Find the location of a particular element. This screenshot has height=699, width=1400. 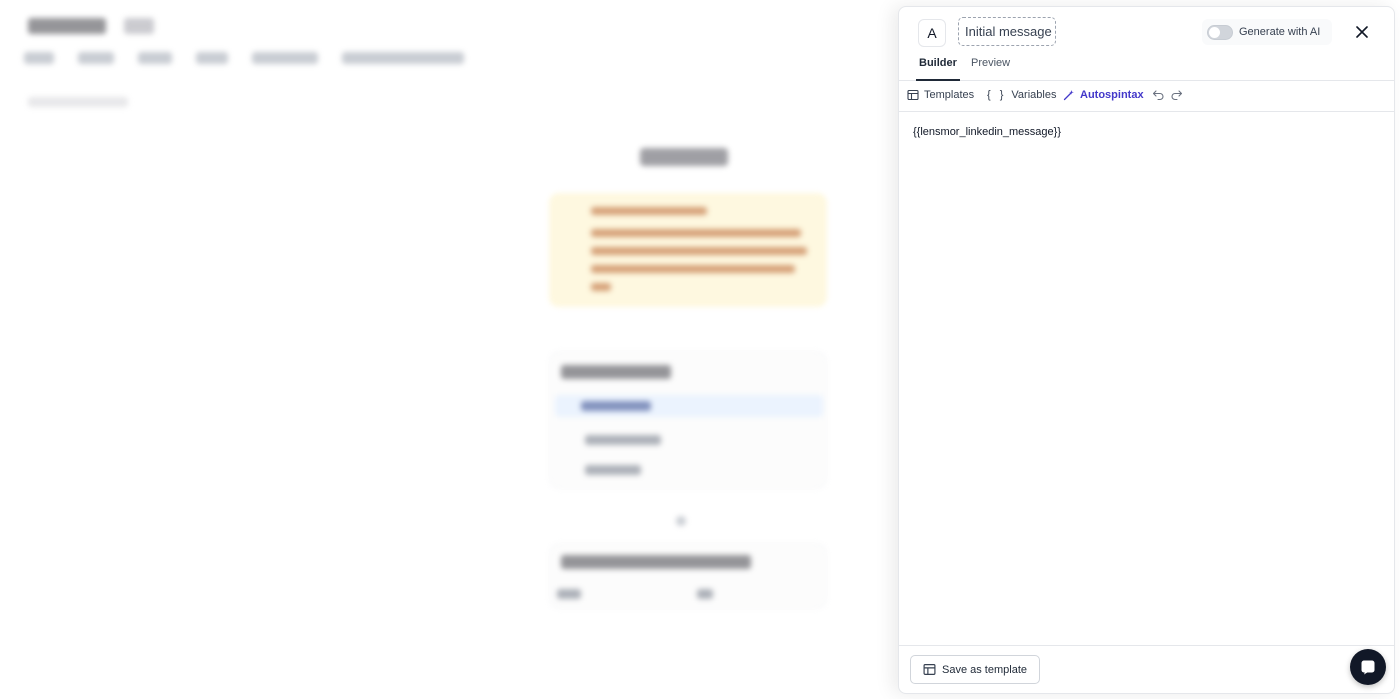

bg-card-note is located at coordinates (688, 250).